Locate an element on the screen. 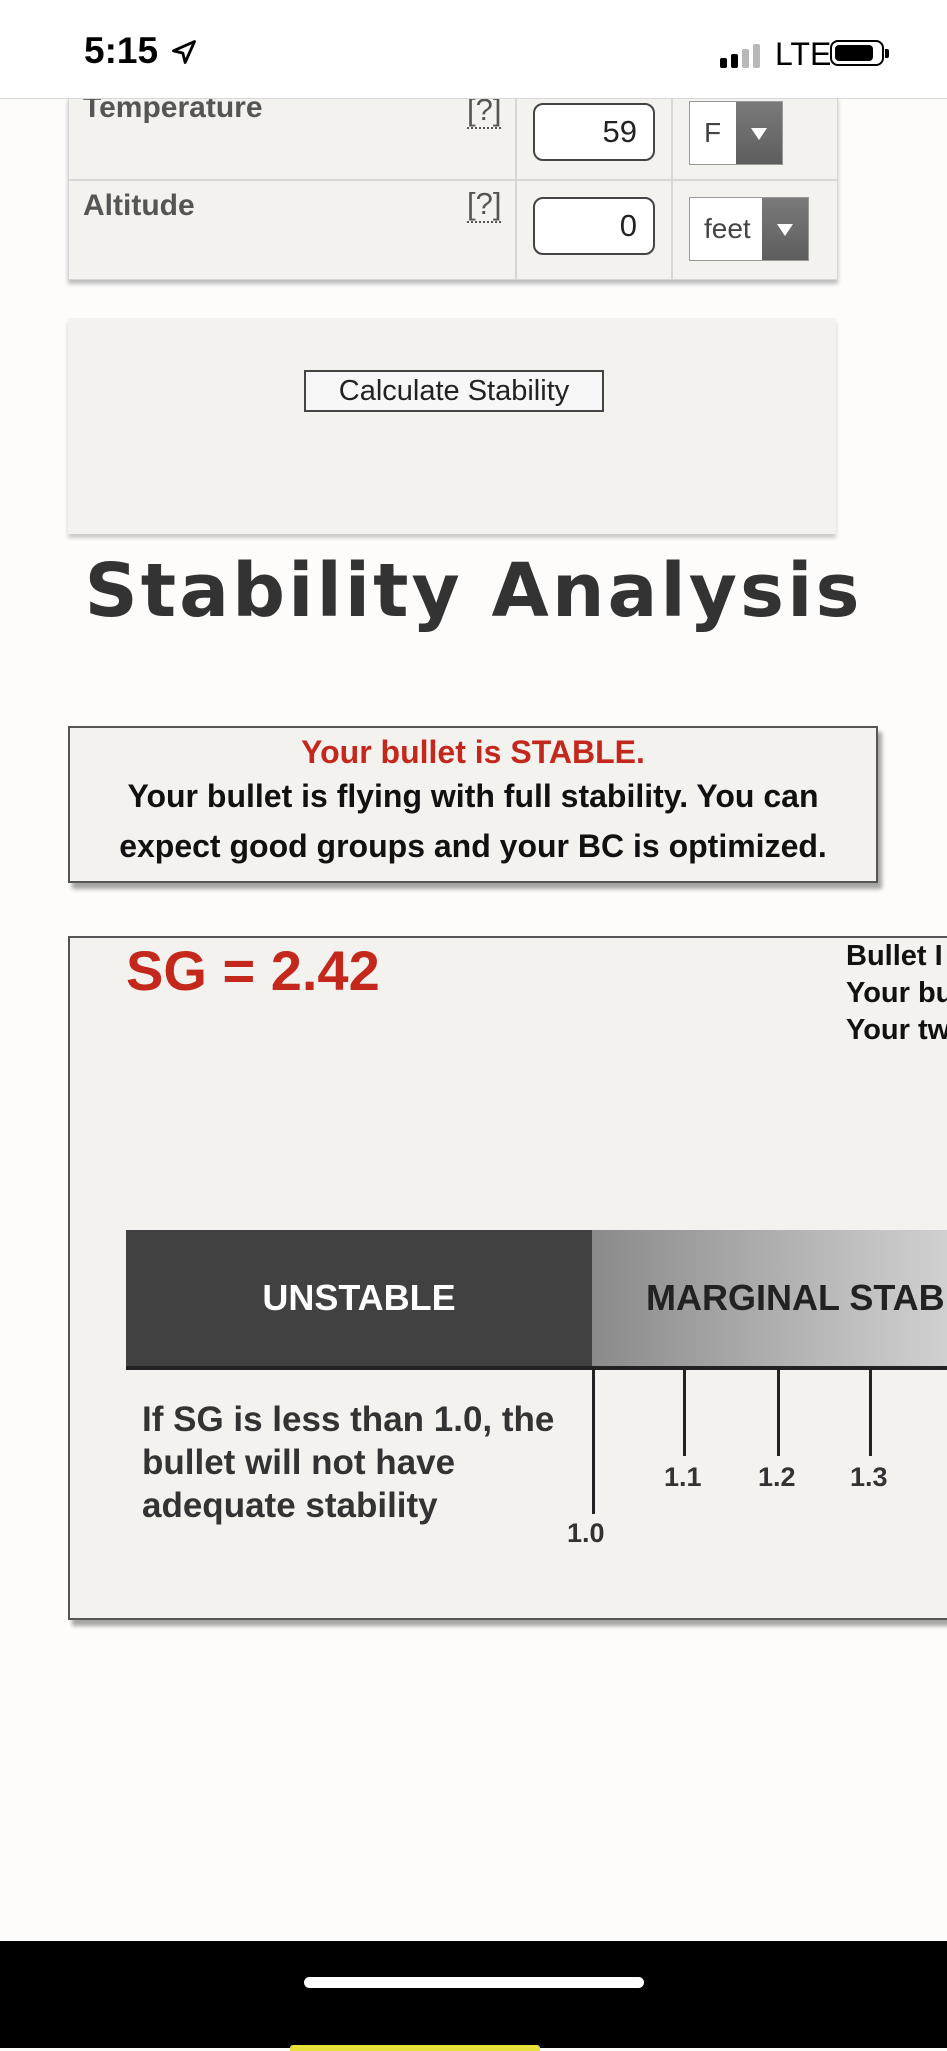  location-arrow-icon is located at coordinates (184, 52).